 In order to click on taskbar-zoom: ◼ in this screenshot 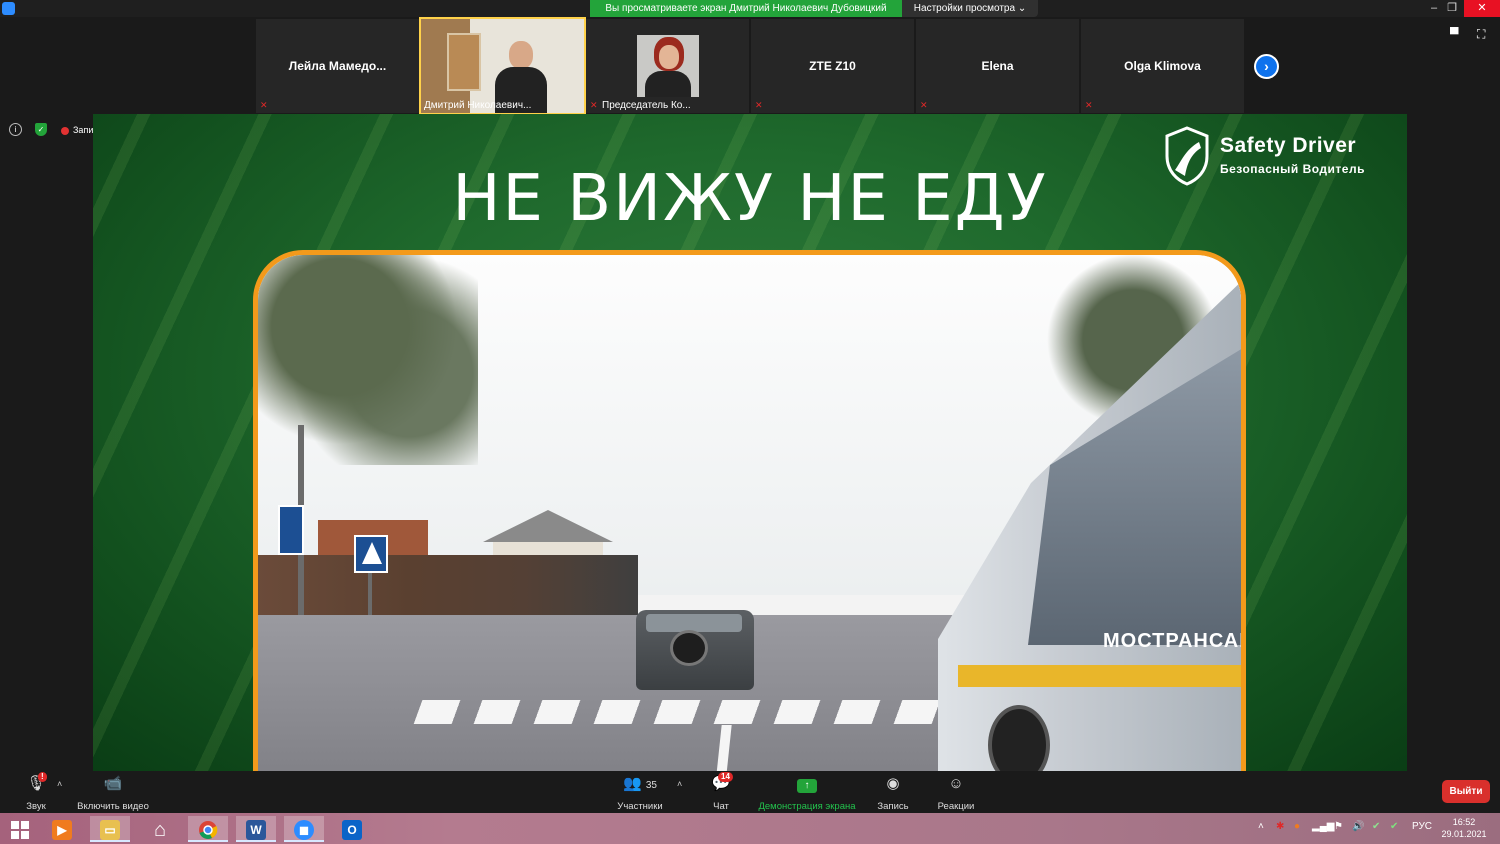, I will do `click(304, 829)`.